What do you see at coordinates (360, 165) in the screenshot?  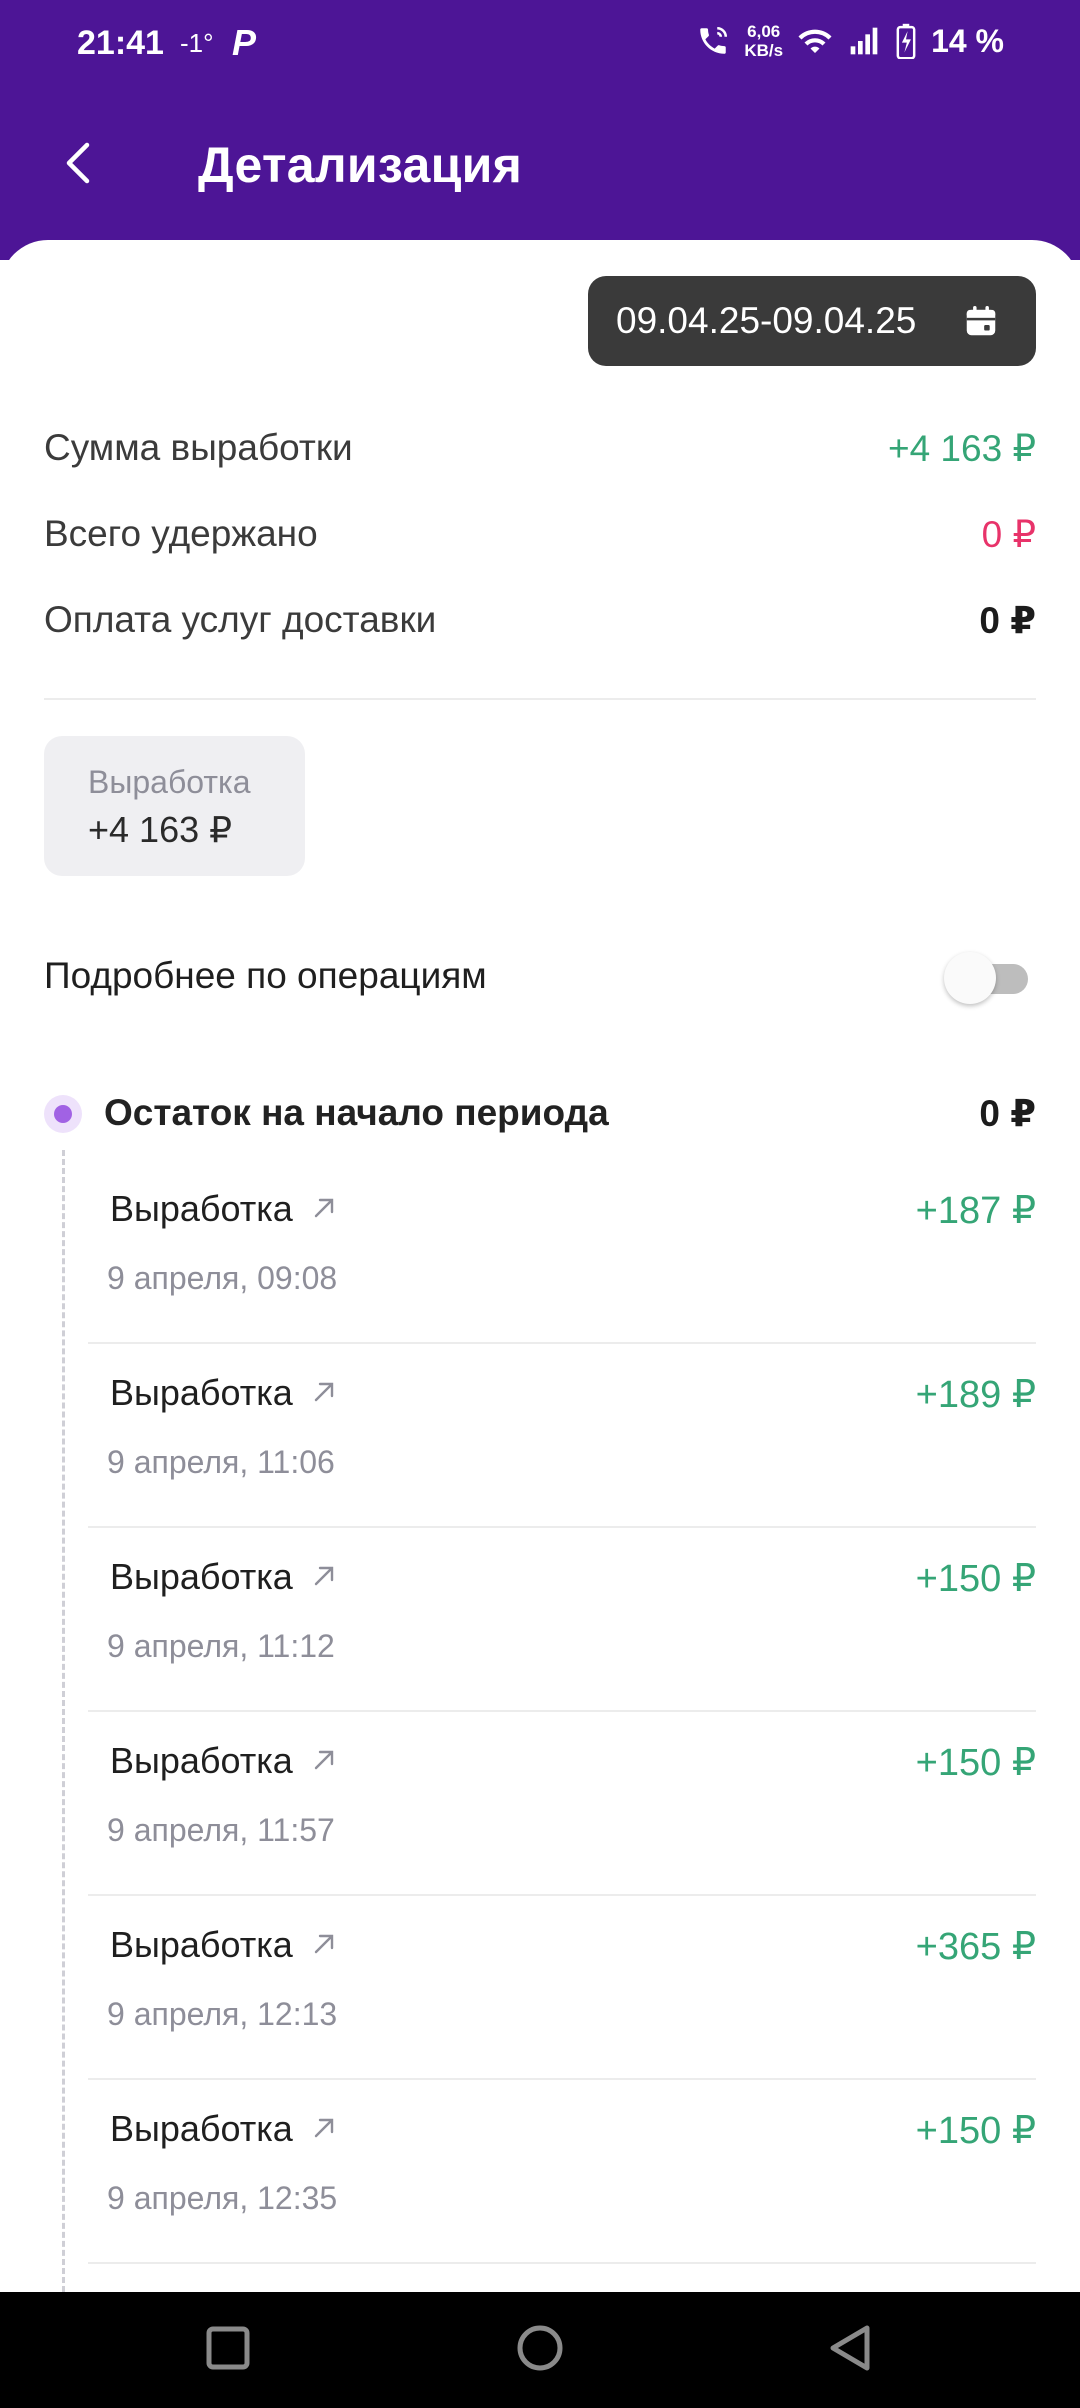 I see `page-title: Детализация` at bounding box center [360, 165].